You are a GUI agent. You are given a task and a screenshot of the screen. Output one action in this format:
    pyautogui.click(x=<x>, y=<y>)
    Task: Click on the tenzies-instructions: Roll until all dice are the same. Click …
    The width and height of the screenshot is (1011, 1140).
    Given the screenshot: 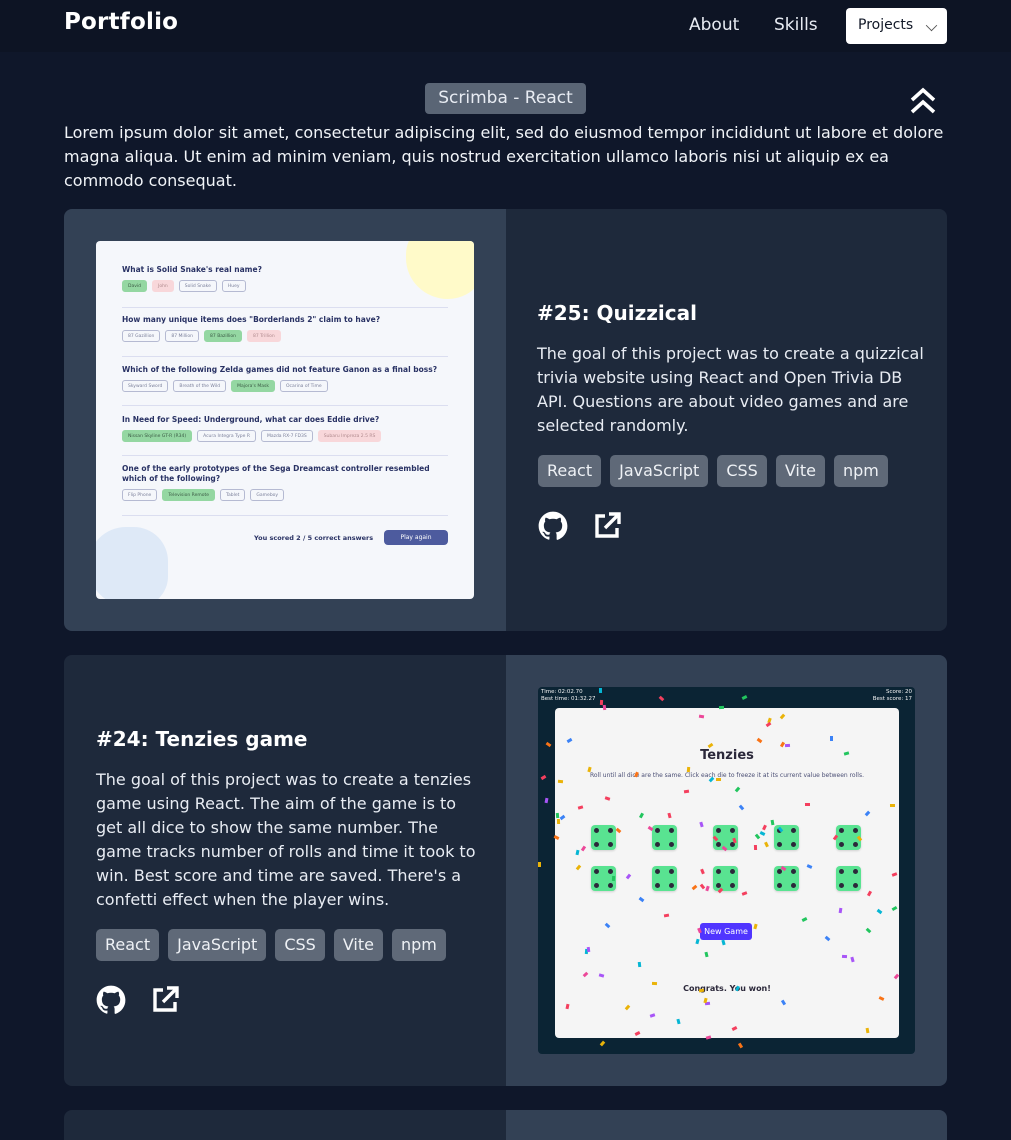 What is the action you would take?
    pyautogui.click(x=727, y=775)
    